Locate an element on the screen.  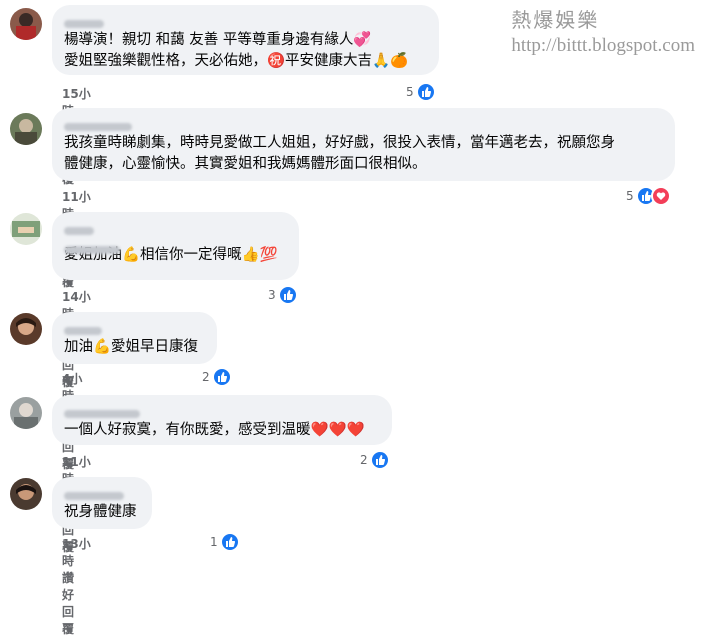
comment-text-line: 體健康，心靈愉快。其實愛姐和我媽媽體形面口很相似。 is located at coordinates (245, 164).